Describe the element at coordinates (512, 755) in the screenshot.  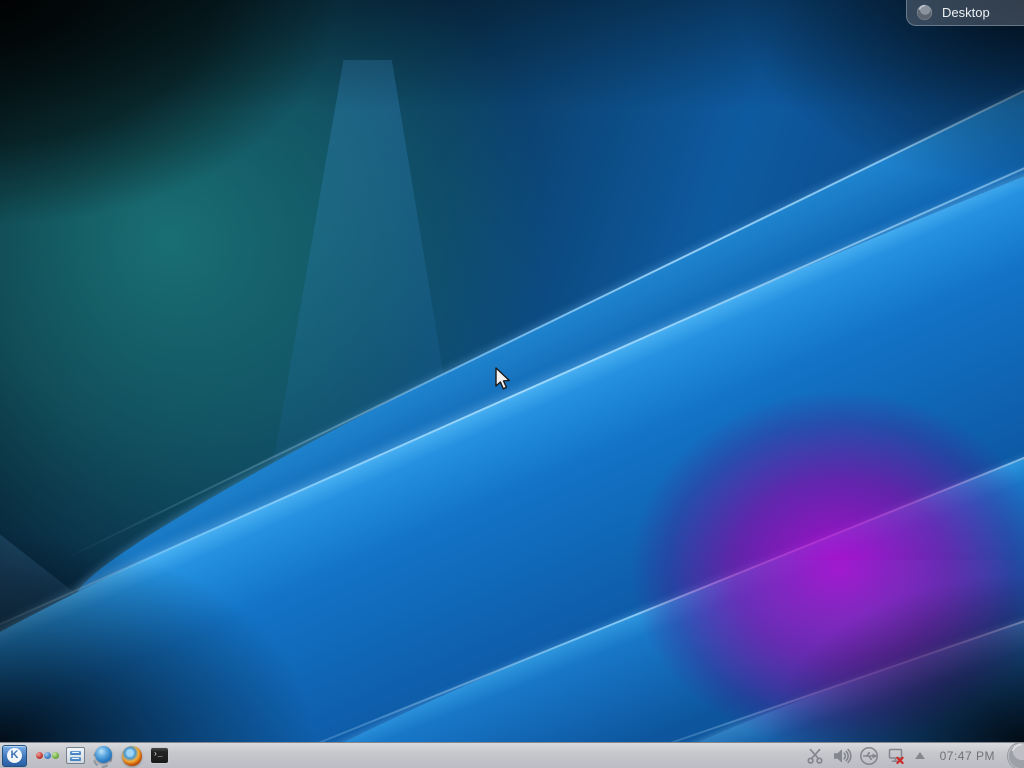
I see `taskbar-panel: K ›_ 07:47 PM` at that location.